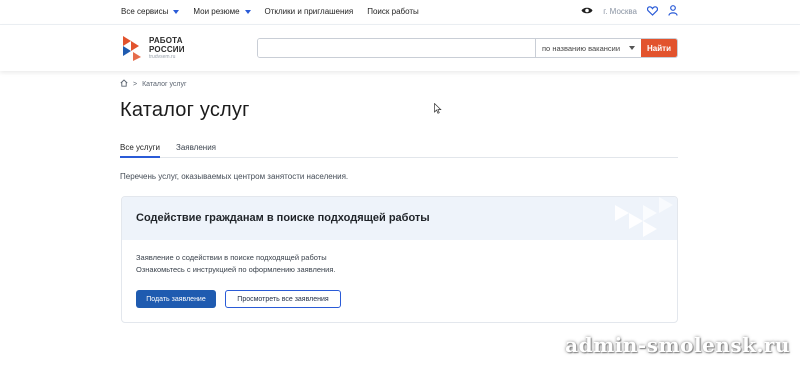 The image size is (800, 370). Describe the element at coordinates (132, 48) in the screenshot. I see `logo-mark-icon` at that location.